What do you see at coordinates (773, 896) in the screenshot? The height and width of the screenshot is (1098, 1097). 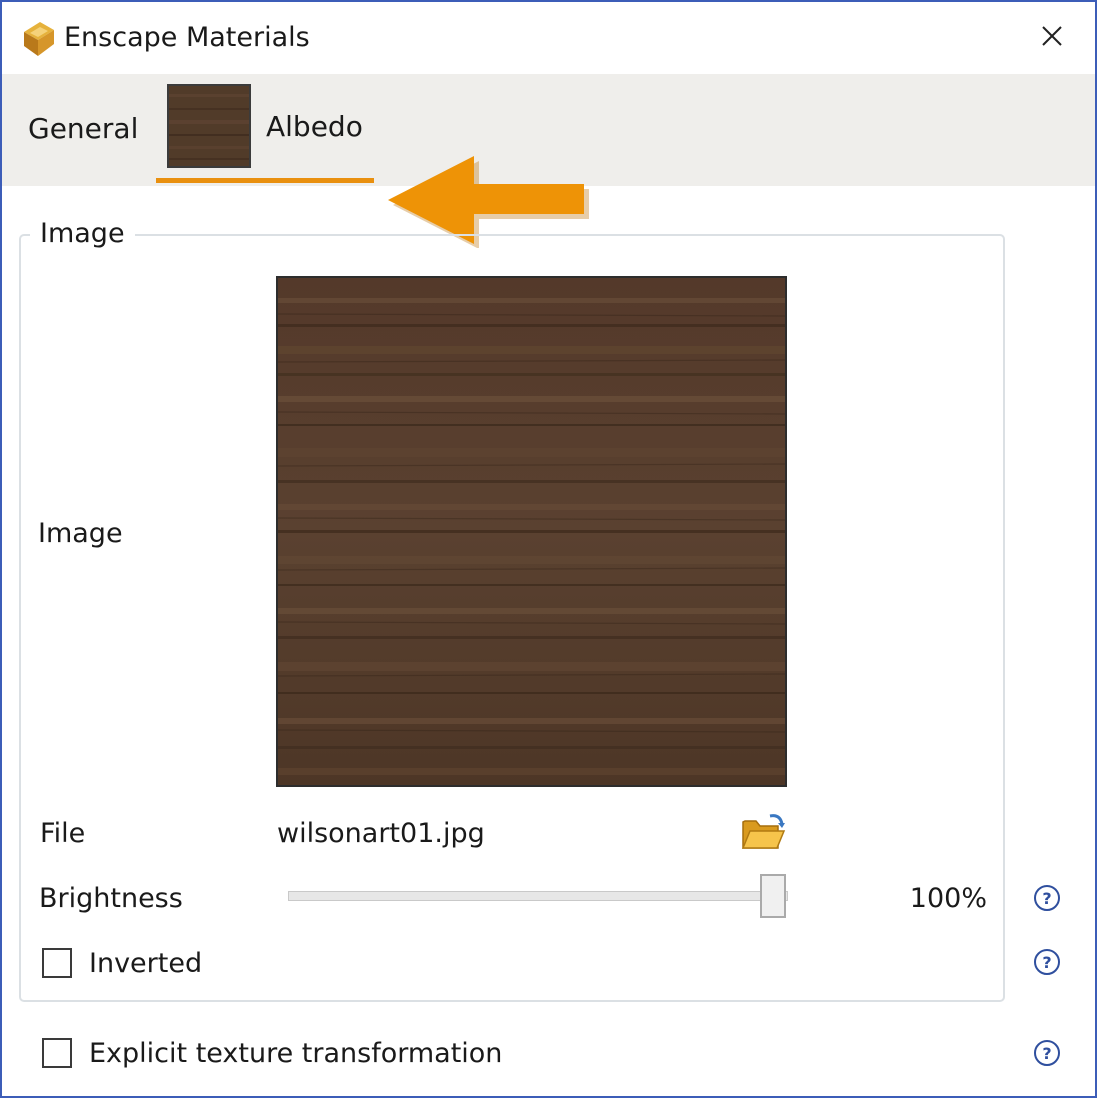 I see `brightness-slider-thumb` at bounding box center [773, 896].